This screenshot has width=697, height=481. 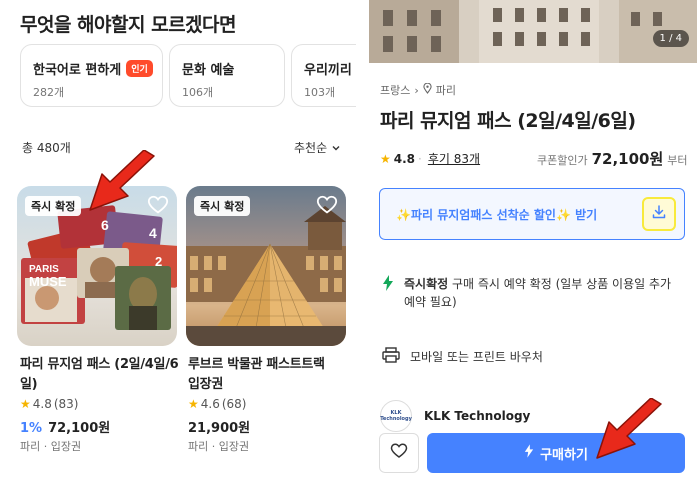 I want to click on category-name: 한국어로 편하게, so click(x=77, y=70).